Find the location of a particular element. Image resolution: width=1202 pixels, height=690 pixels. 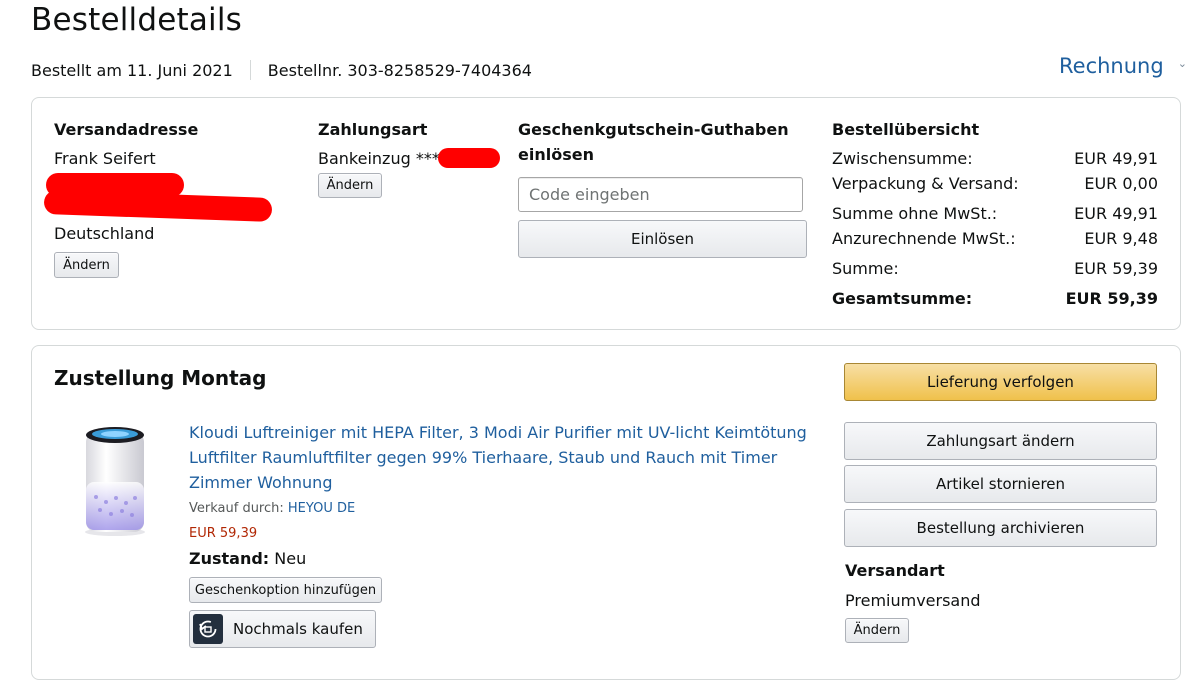

summary-row-shipping: Verpackung & Versand: EUR 0,00 is located at coordinates (995, 183).